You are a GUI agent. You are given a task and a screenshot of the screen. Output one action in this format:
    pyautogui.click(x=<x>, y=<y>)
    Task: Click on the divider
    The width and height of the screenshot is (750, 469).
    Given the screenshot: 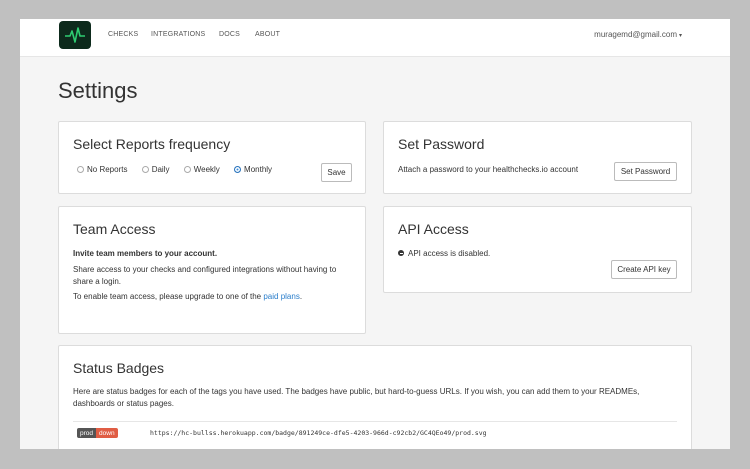 What is the action you would take?
    pyautogui.click(x=375, y=421)
    